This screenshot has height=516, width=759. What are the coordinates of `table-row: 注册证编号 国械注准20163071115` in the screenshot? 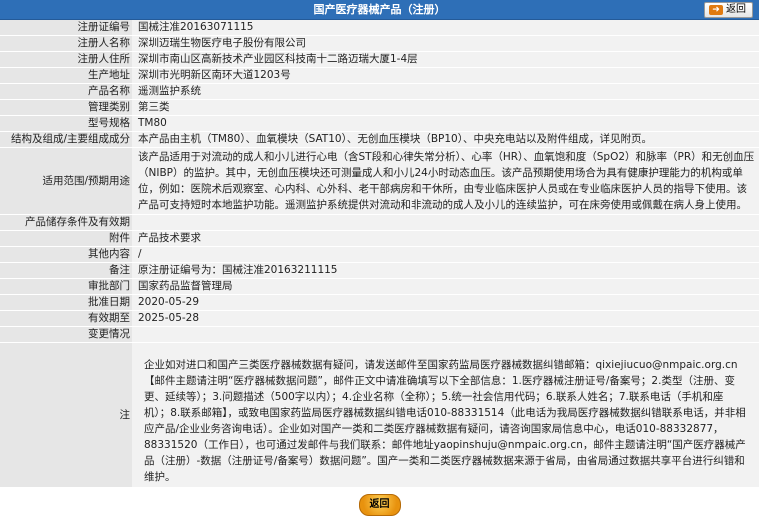 It's located at (379, 28).